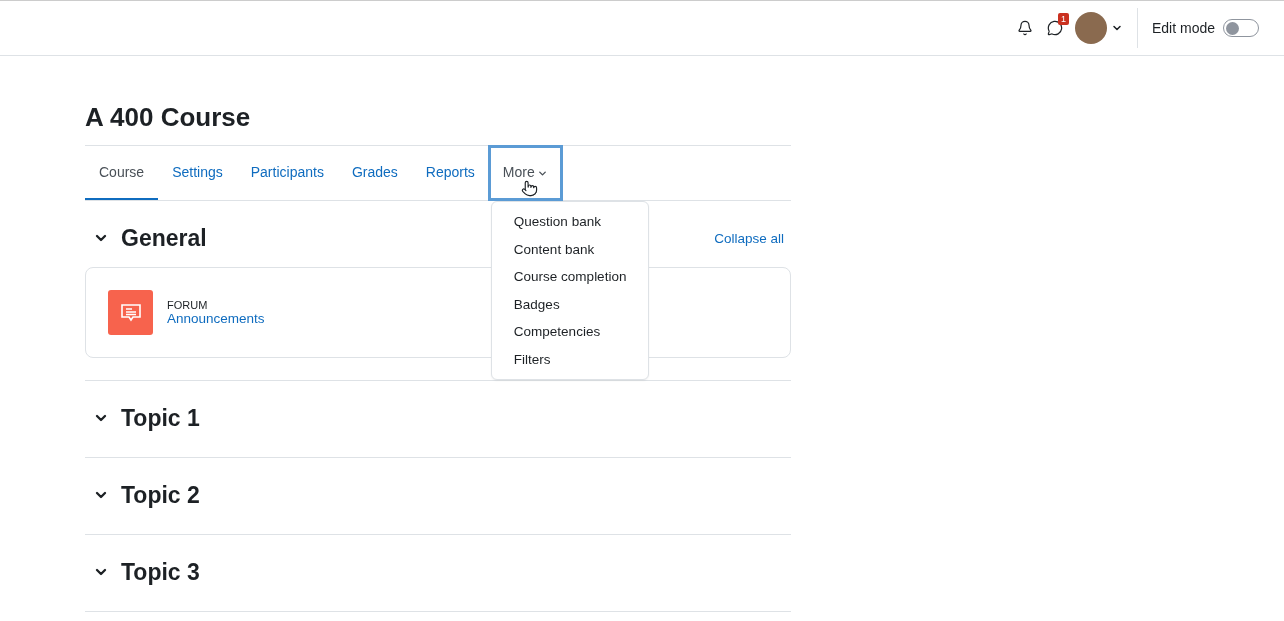  What do you see at coordinates (122, 173) in the screenshot?
I see `course-nav-tab: Course` at bounding box center [122, 173].